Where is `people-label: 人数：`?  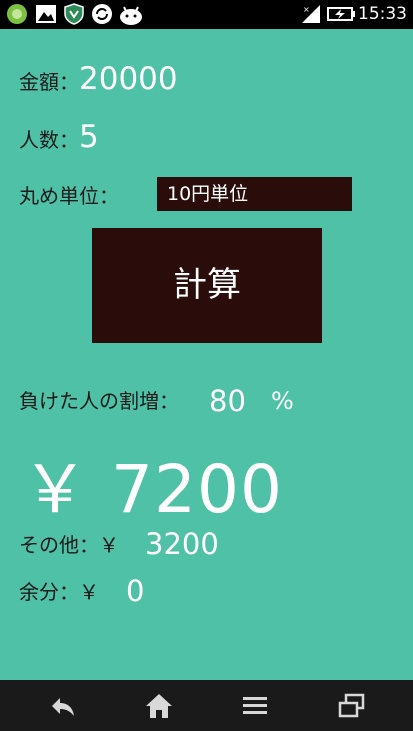 people-label: 人数： is located at coordinates (49, 140).